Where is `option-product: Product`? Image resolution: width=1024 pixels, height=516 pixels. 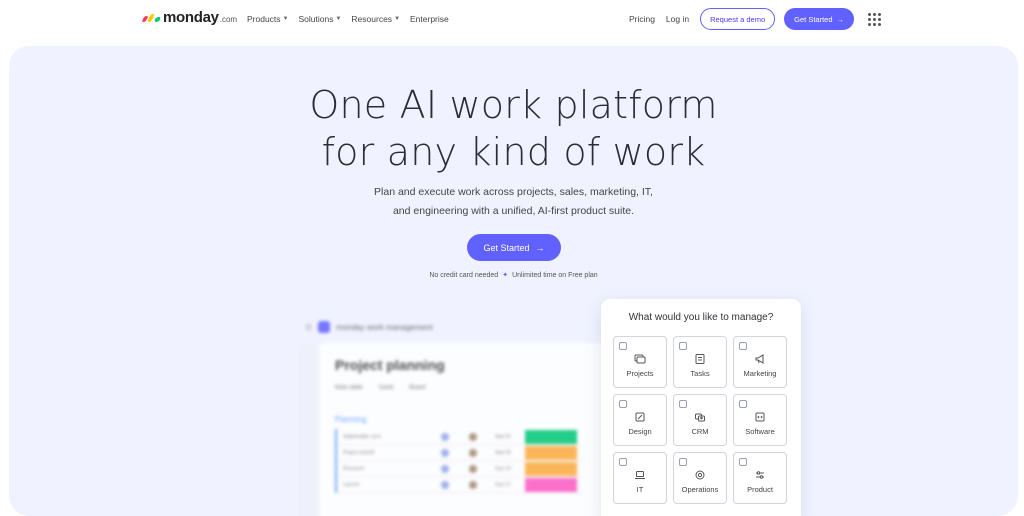 option-product: Product is located at coordinates (760, 478).